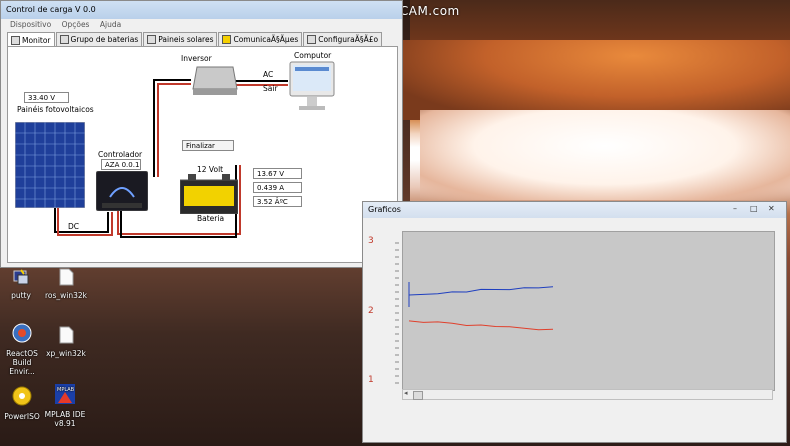 Image resolution: width=790 pixels, height=446 pixels. What do you see at coordinates (735, 208) in the screenshot?
I see `minimize-icon: –` at bounding box center [735, 208].